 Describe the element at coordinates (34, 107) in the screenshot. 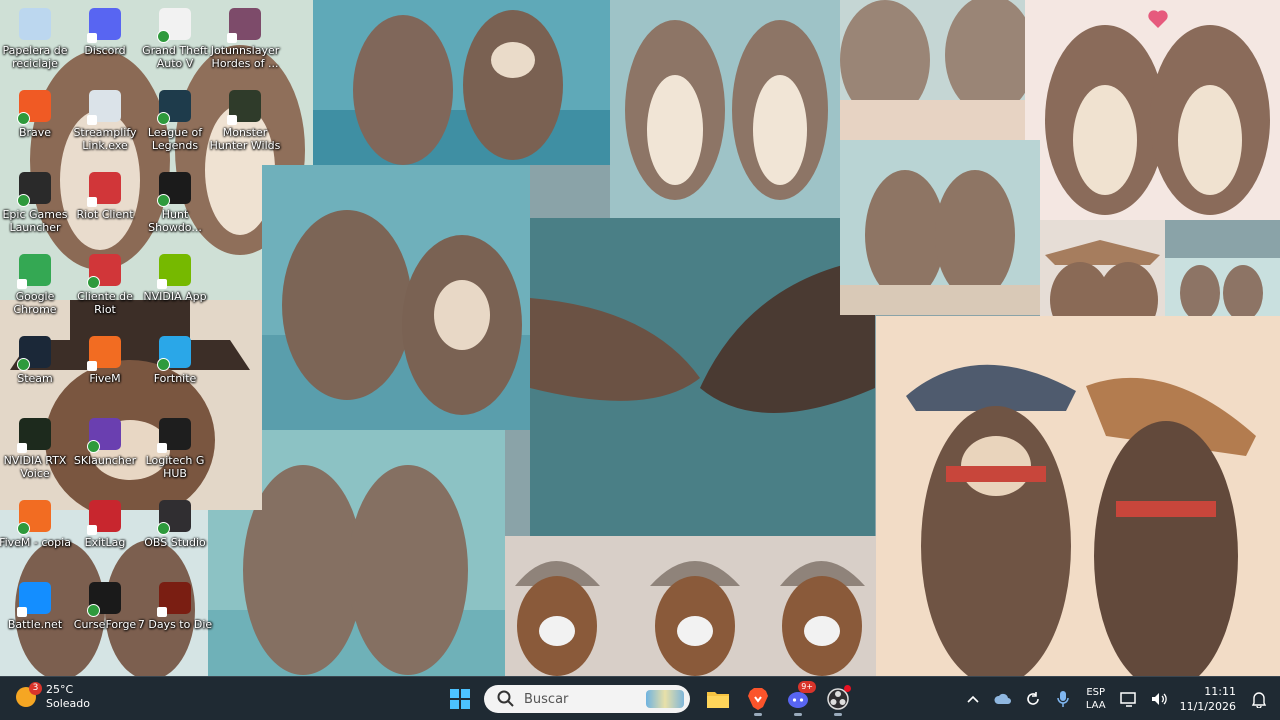

I see `brave-icon` at that location.